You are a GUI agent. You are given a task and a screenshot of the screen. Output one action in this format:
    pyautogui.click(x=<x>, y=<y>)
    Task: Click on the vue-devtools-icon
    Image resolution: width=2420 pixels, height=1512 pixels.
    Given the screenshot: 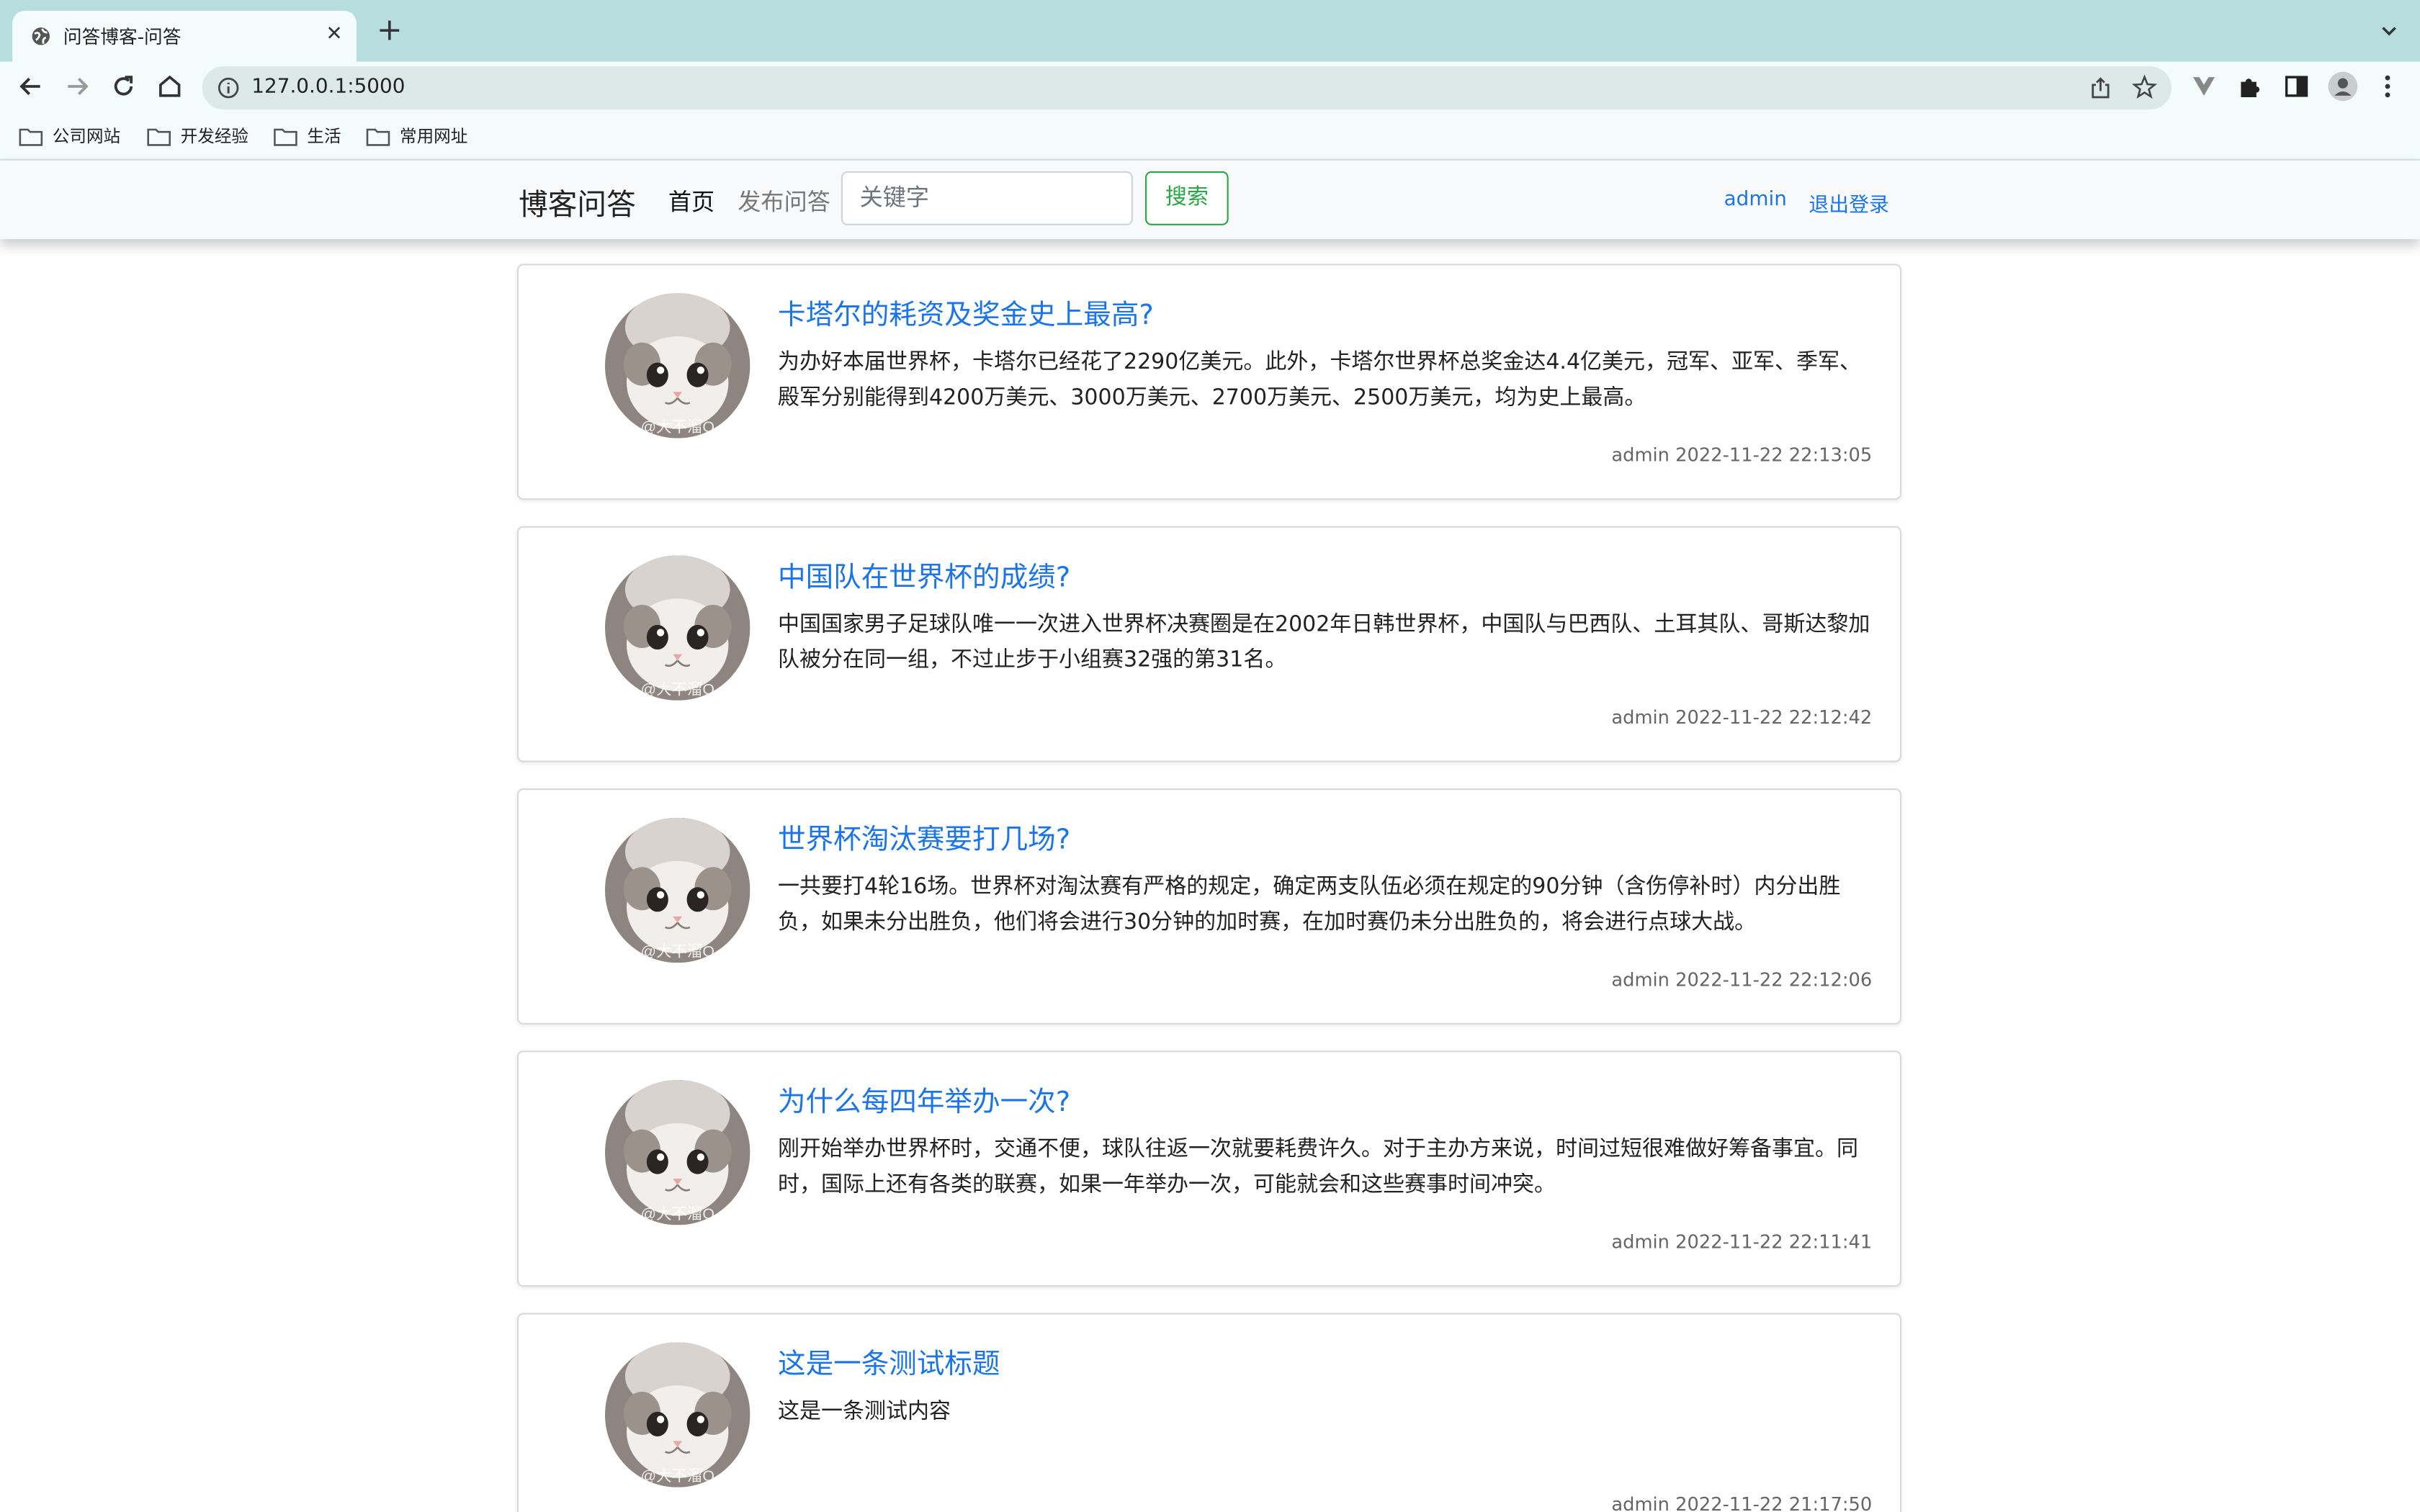 What is the action you would take?
    pyautogui.click(x=2204, y=87)
    